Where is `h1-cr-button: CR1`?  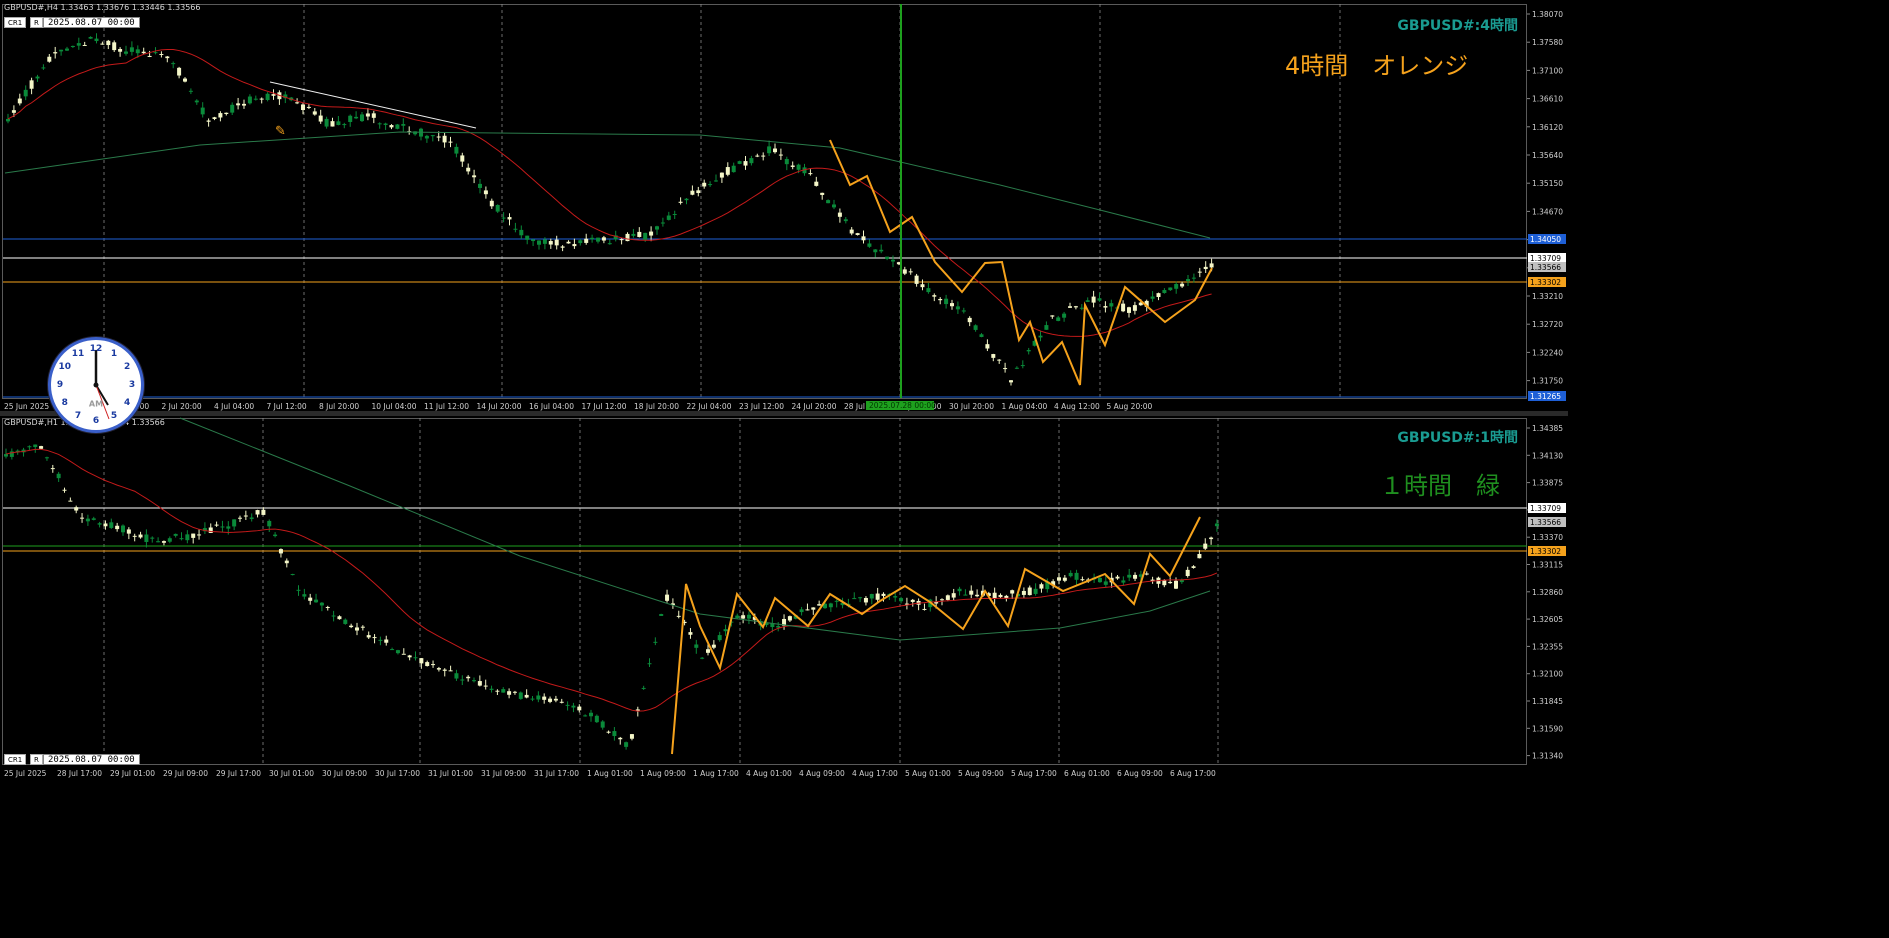 h1-cr-button: CR1 is located at coordinates (15, 759).